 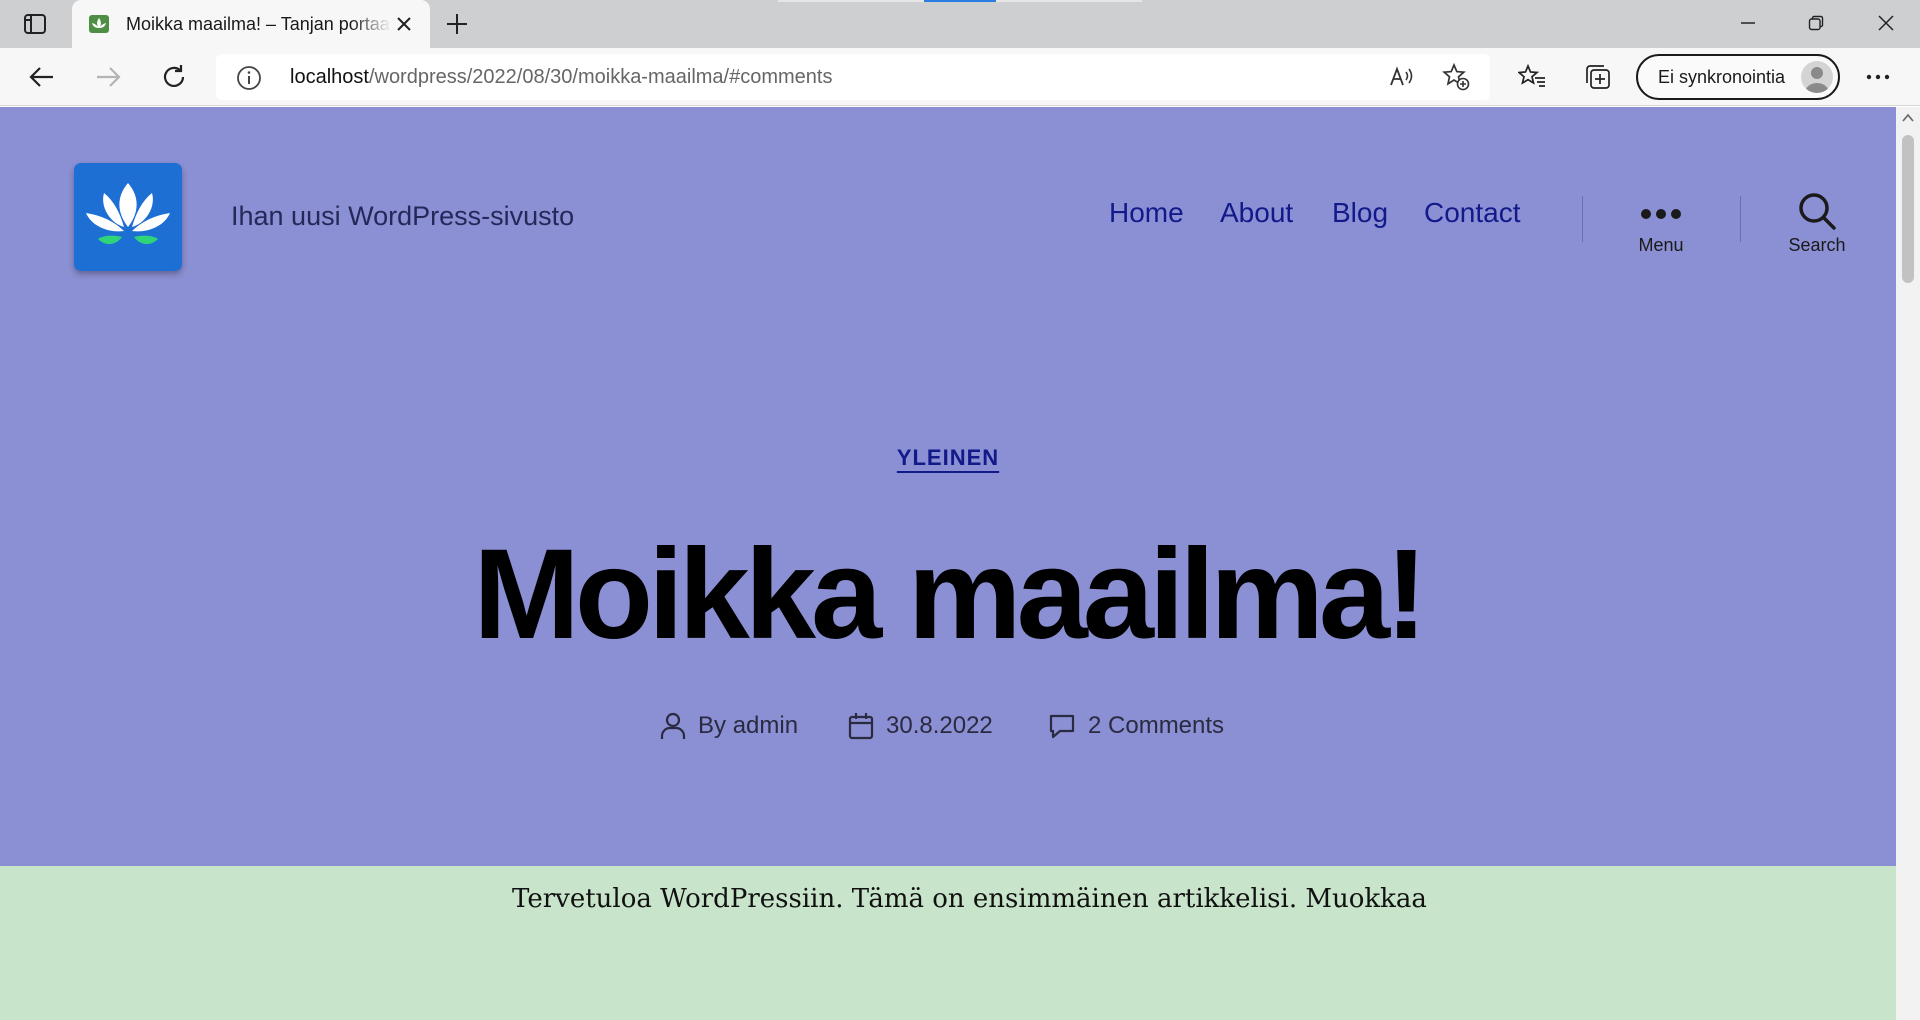 What do you see at coordinates (960, 24) in the screenshot?
I see `browser-tab-bar: Moikka maailma! – Tanjan portaali` at bounding box center [960, 24].